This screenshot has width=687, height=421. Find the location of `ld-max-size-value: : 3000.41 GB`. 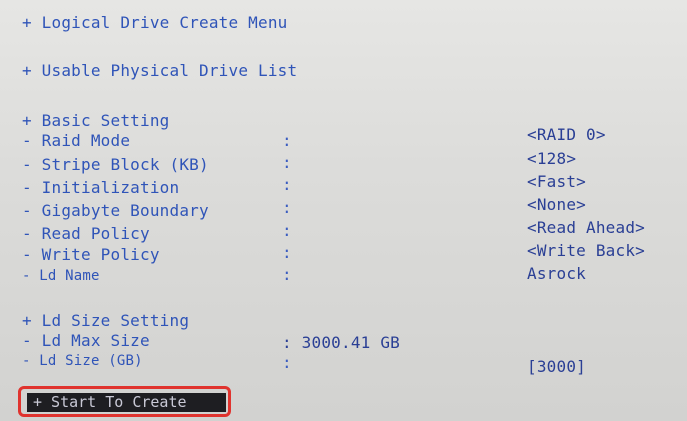

ld-max-size-value: : 3000.41 GB is located at coordinates (341, 342).